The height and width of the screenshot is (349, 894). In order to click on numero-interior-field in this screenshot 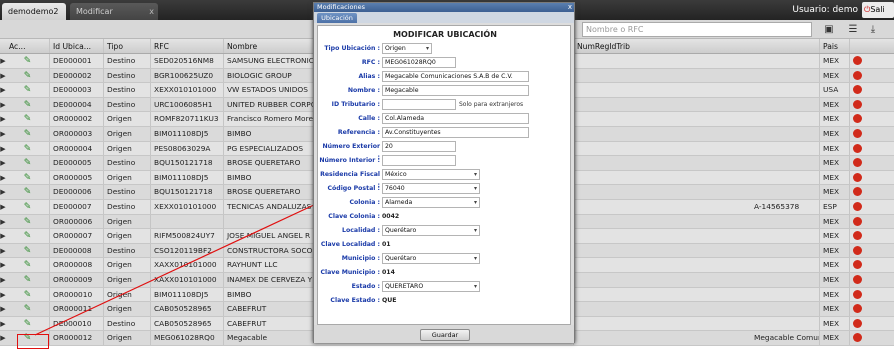, I will do `click(419, 160)`.